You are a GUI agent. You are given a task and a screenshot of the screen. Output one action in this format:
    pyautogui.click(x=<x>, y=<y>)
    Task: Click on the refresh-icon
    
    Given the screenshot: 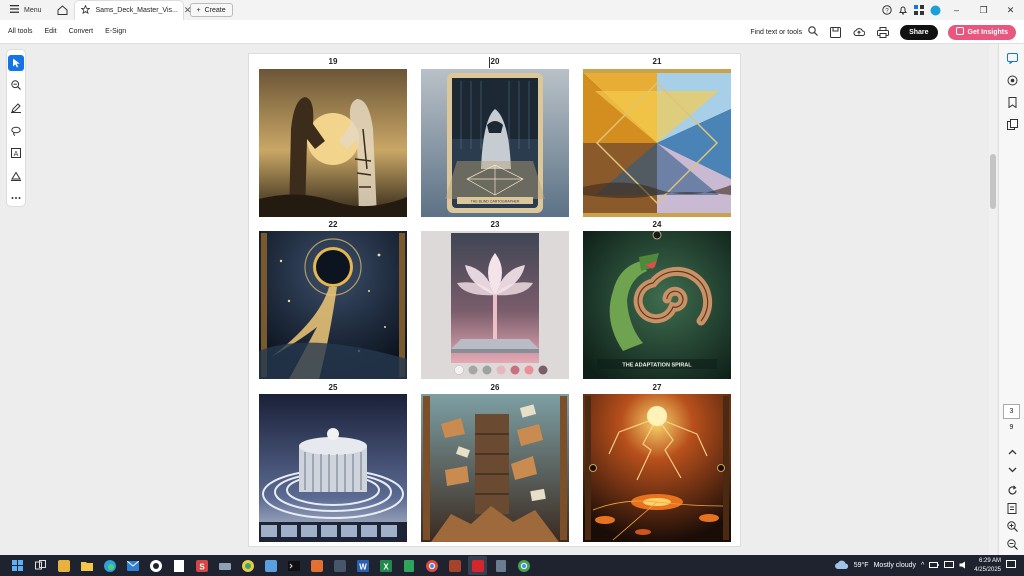 What is the action you would take?
    pyautogui.click(x=1012, y=490)
    